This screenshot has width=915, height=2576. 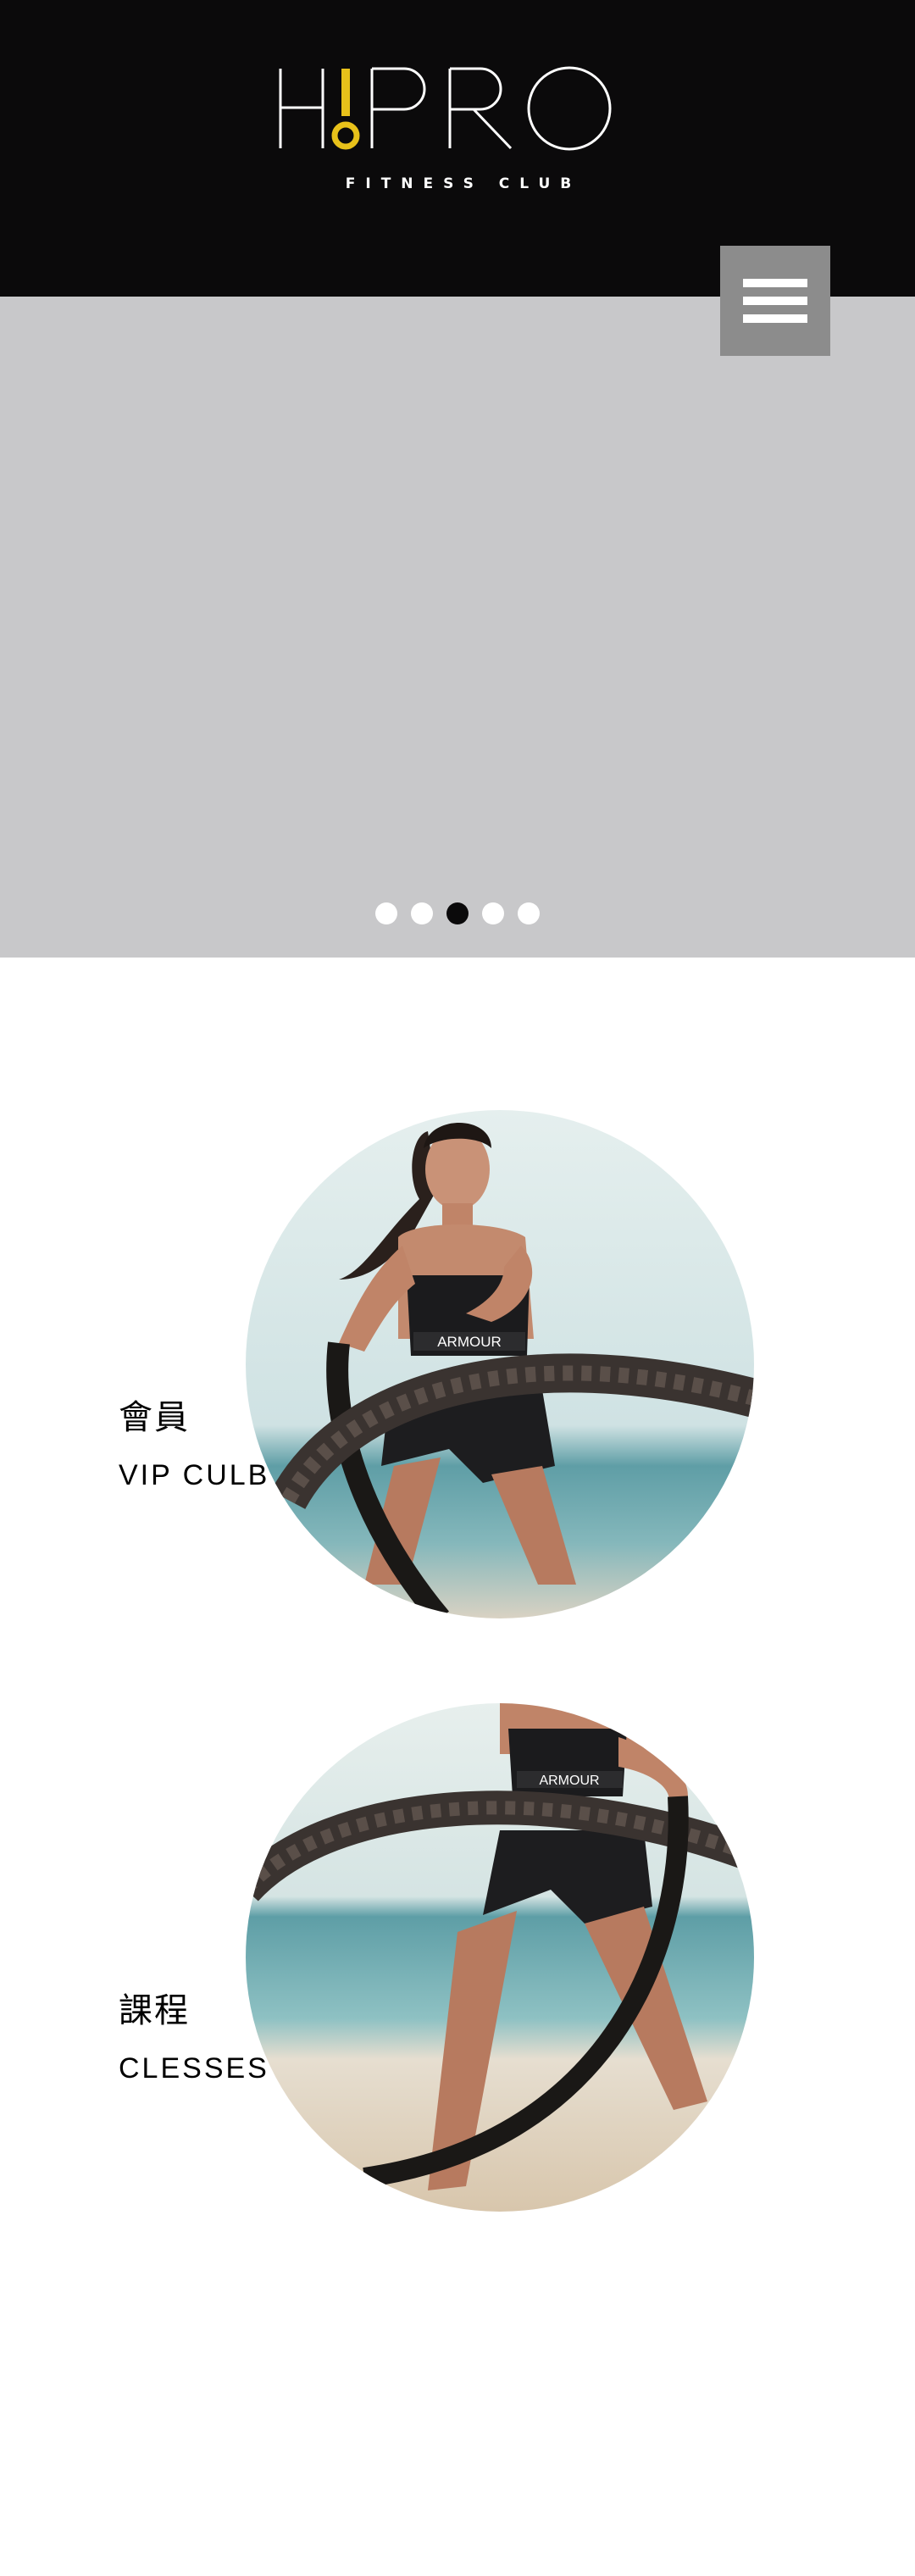 I want to click on classes-photo: ARMOUR, so click(x=500, y=1957).